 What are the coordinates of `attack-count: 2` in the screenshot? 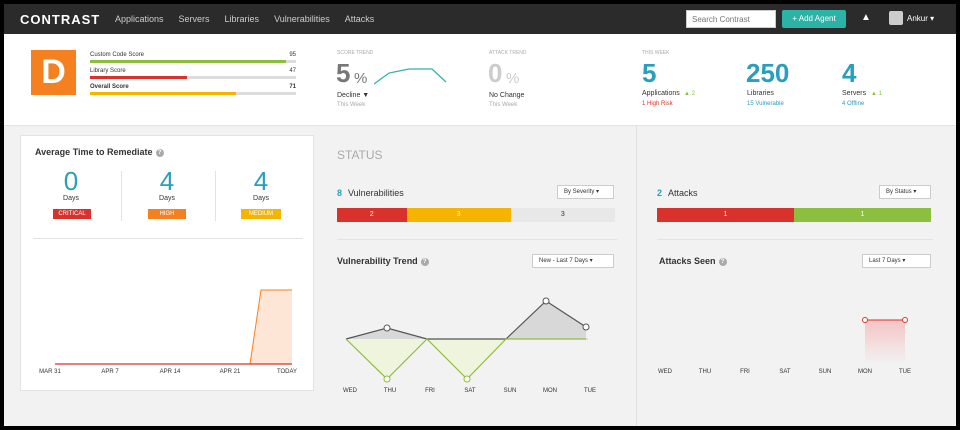 It's located at (659, 193).